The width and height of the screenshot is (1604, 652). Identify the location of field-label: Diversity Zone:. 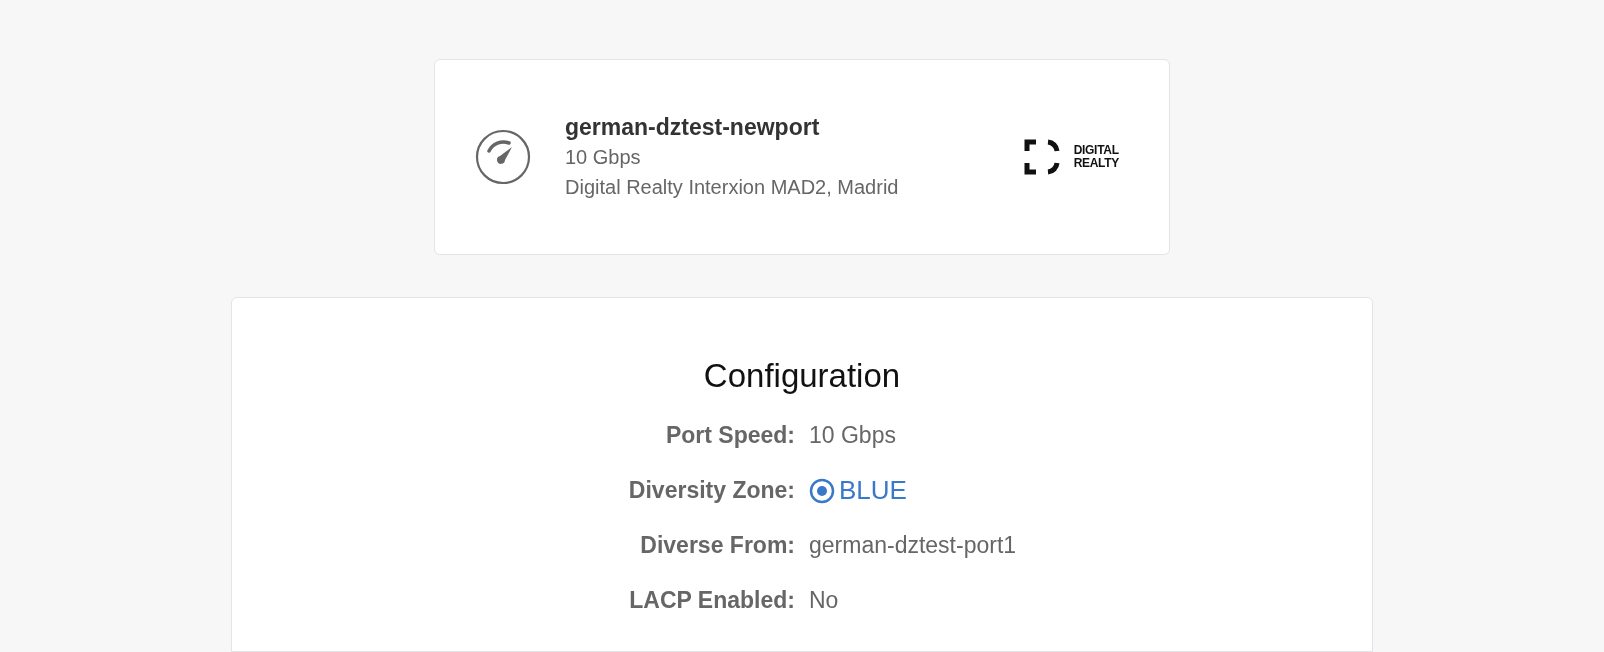
(711, 490).